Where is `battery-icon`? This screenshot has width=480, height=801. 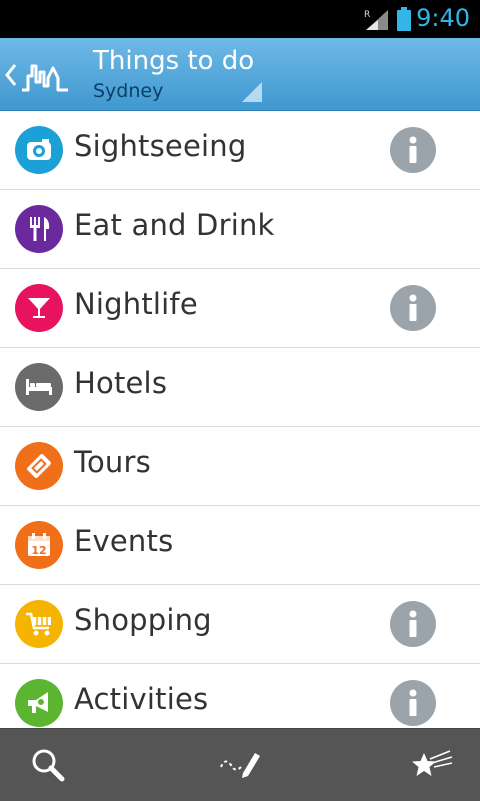 battery-icon is located at coordinates (404, 19).